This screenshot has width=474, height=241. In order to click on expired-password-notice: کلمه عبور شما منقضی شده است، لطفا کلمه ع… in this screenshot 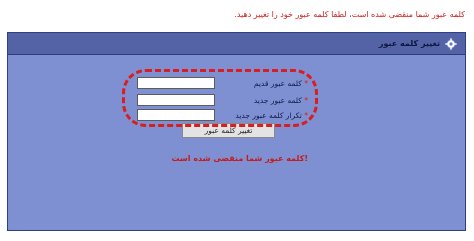, I will do `click(349, 14)`.